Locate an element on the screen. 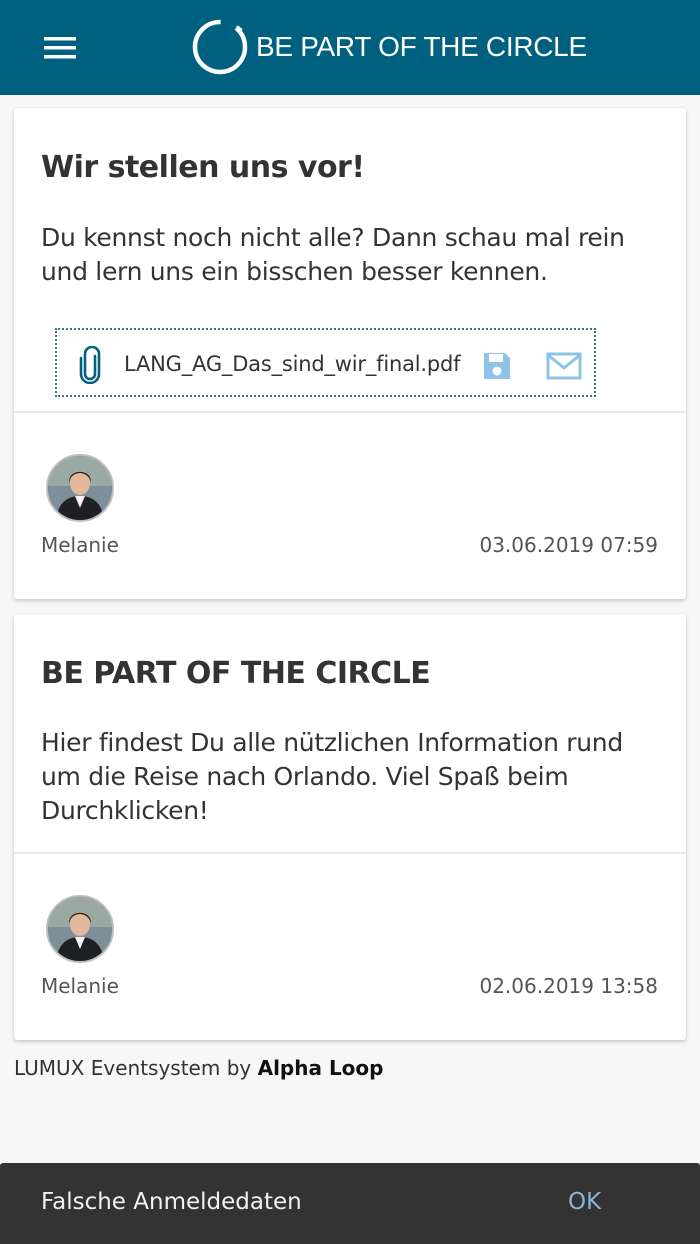 The width and height of the screenshot is (700, 1244). hamburger-menu-icon is located at coordinates (60, 48).